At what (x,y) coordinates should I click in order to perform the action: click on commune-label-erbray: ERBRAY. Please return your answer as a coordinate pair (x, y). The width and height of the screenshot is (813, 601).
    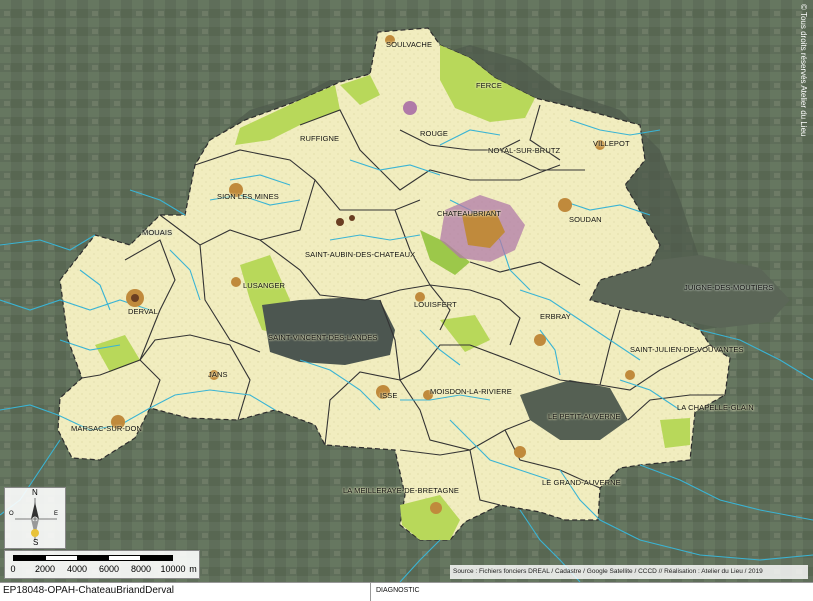
    Looking at the image, I should click on (555, 316).